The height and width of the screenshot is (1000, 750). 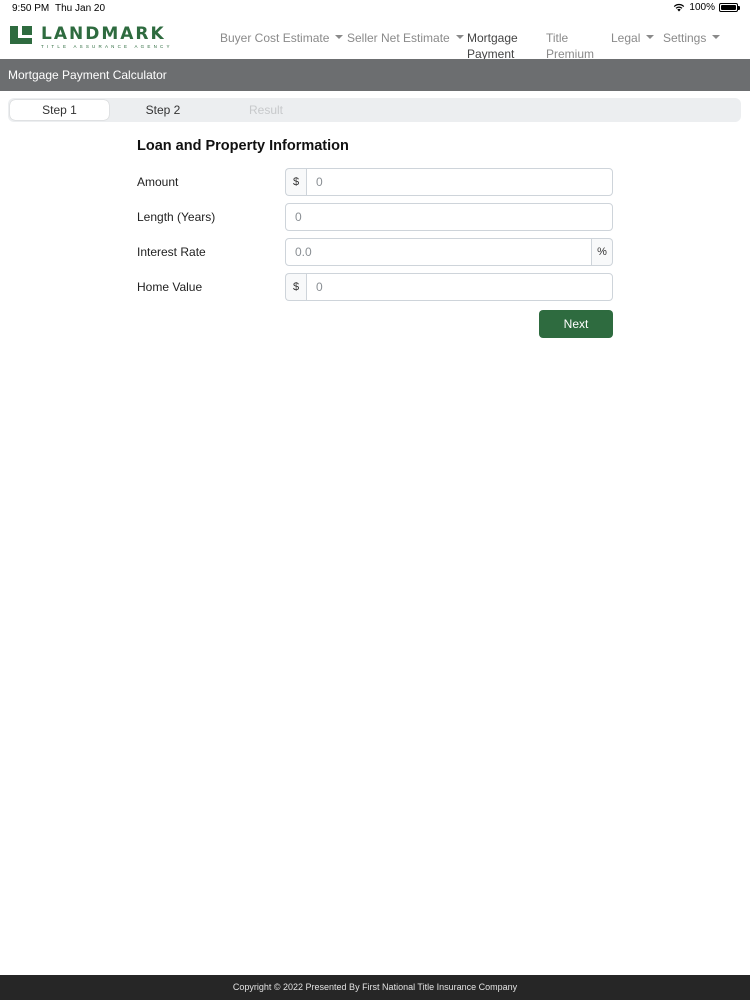 I want to click on home-value-input-group: $, so click(x=449, y=287).